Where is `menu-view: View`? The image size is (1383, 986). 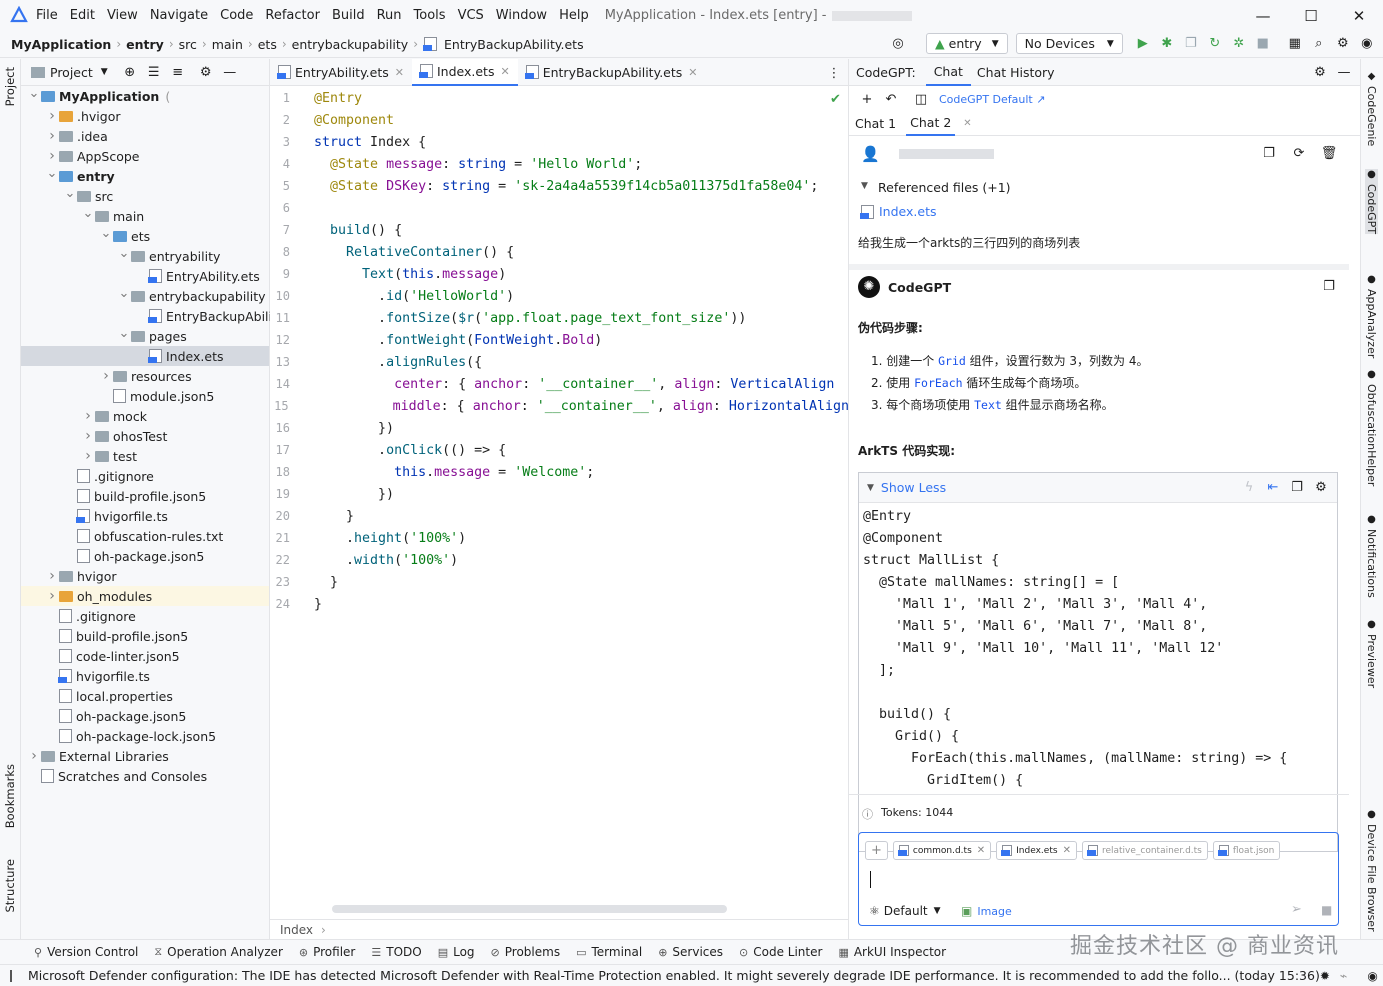 menu-view: View is located at coordinates (122, 15).